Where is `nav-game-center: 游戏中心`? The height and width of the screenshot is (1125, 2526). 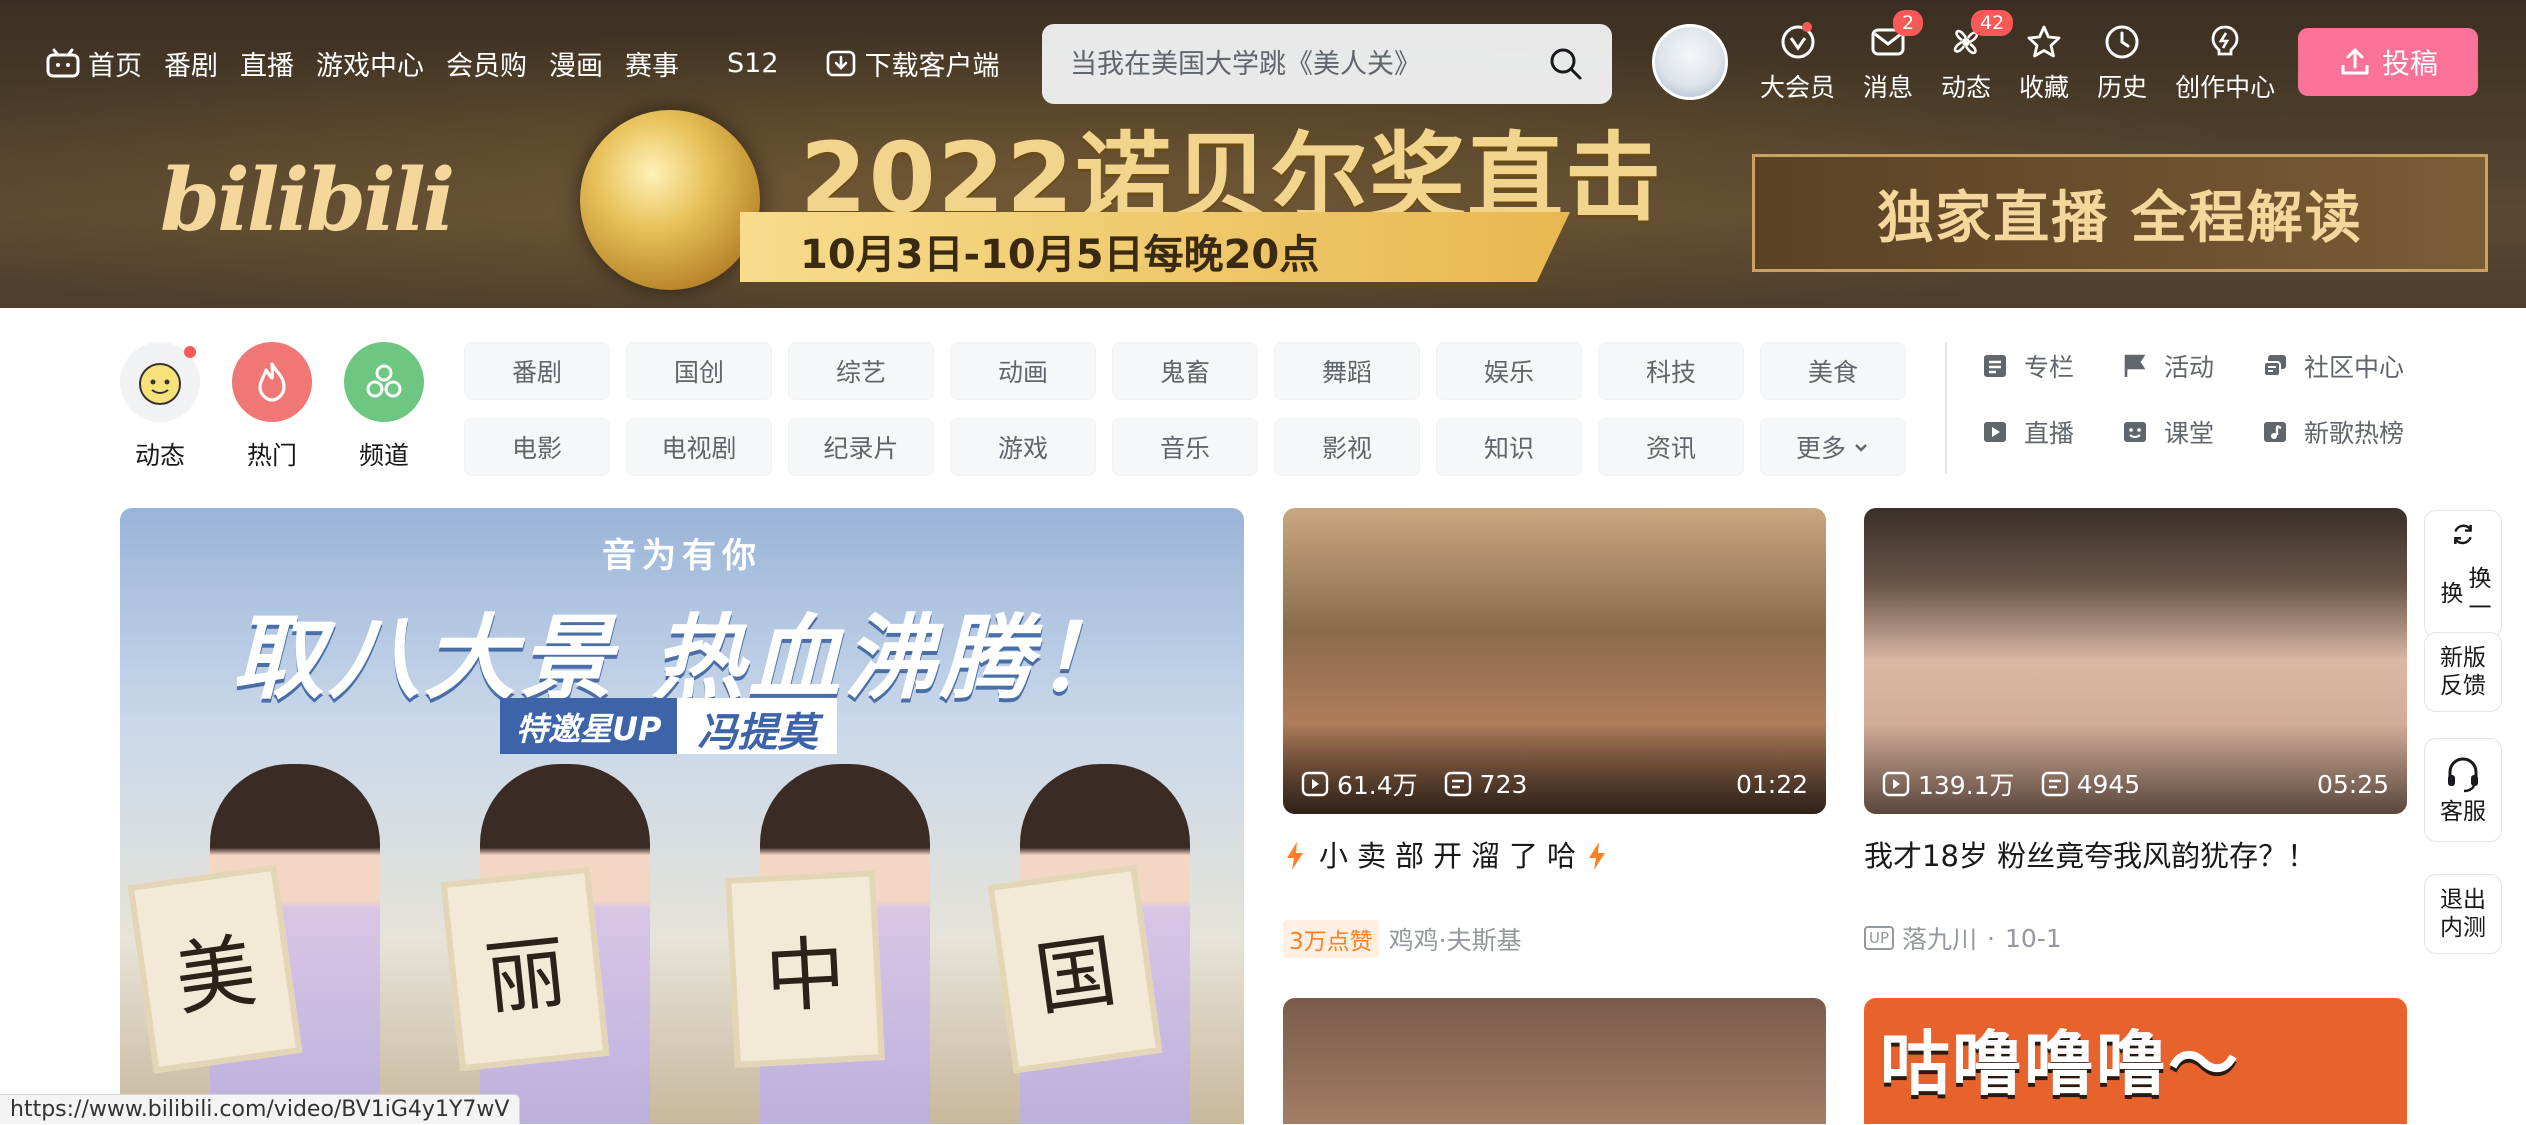 nav-game-center: 游戏中心 is located at coordinates (370, 63).